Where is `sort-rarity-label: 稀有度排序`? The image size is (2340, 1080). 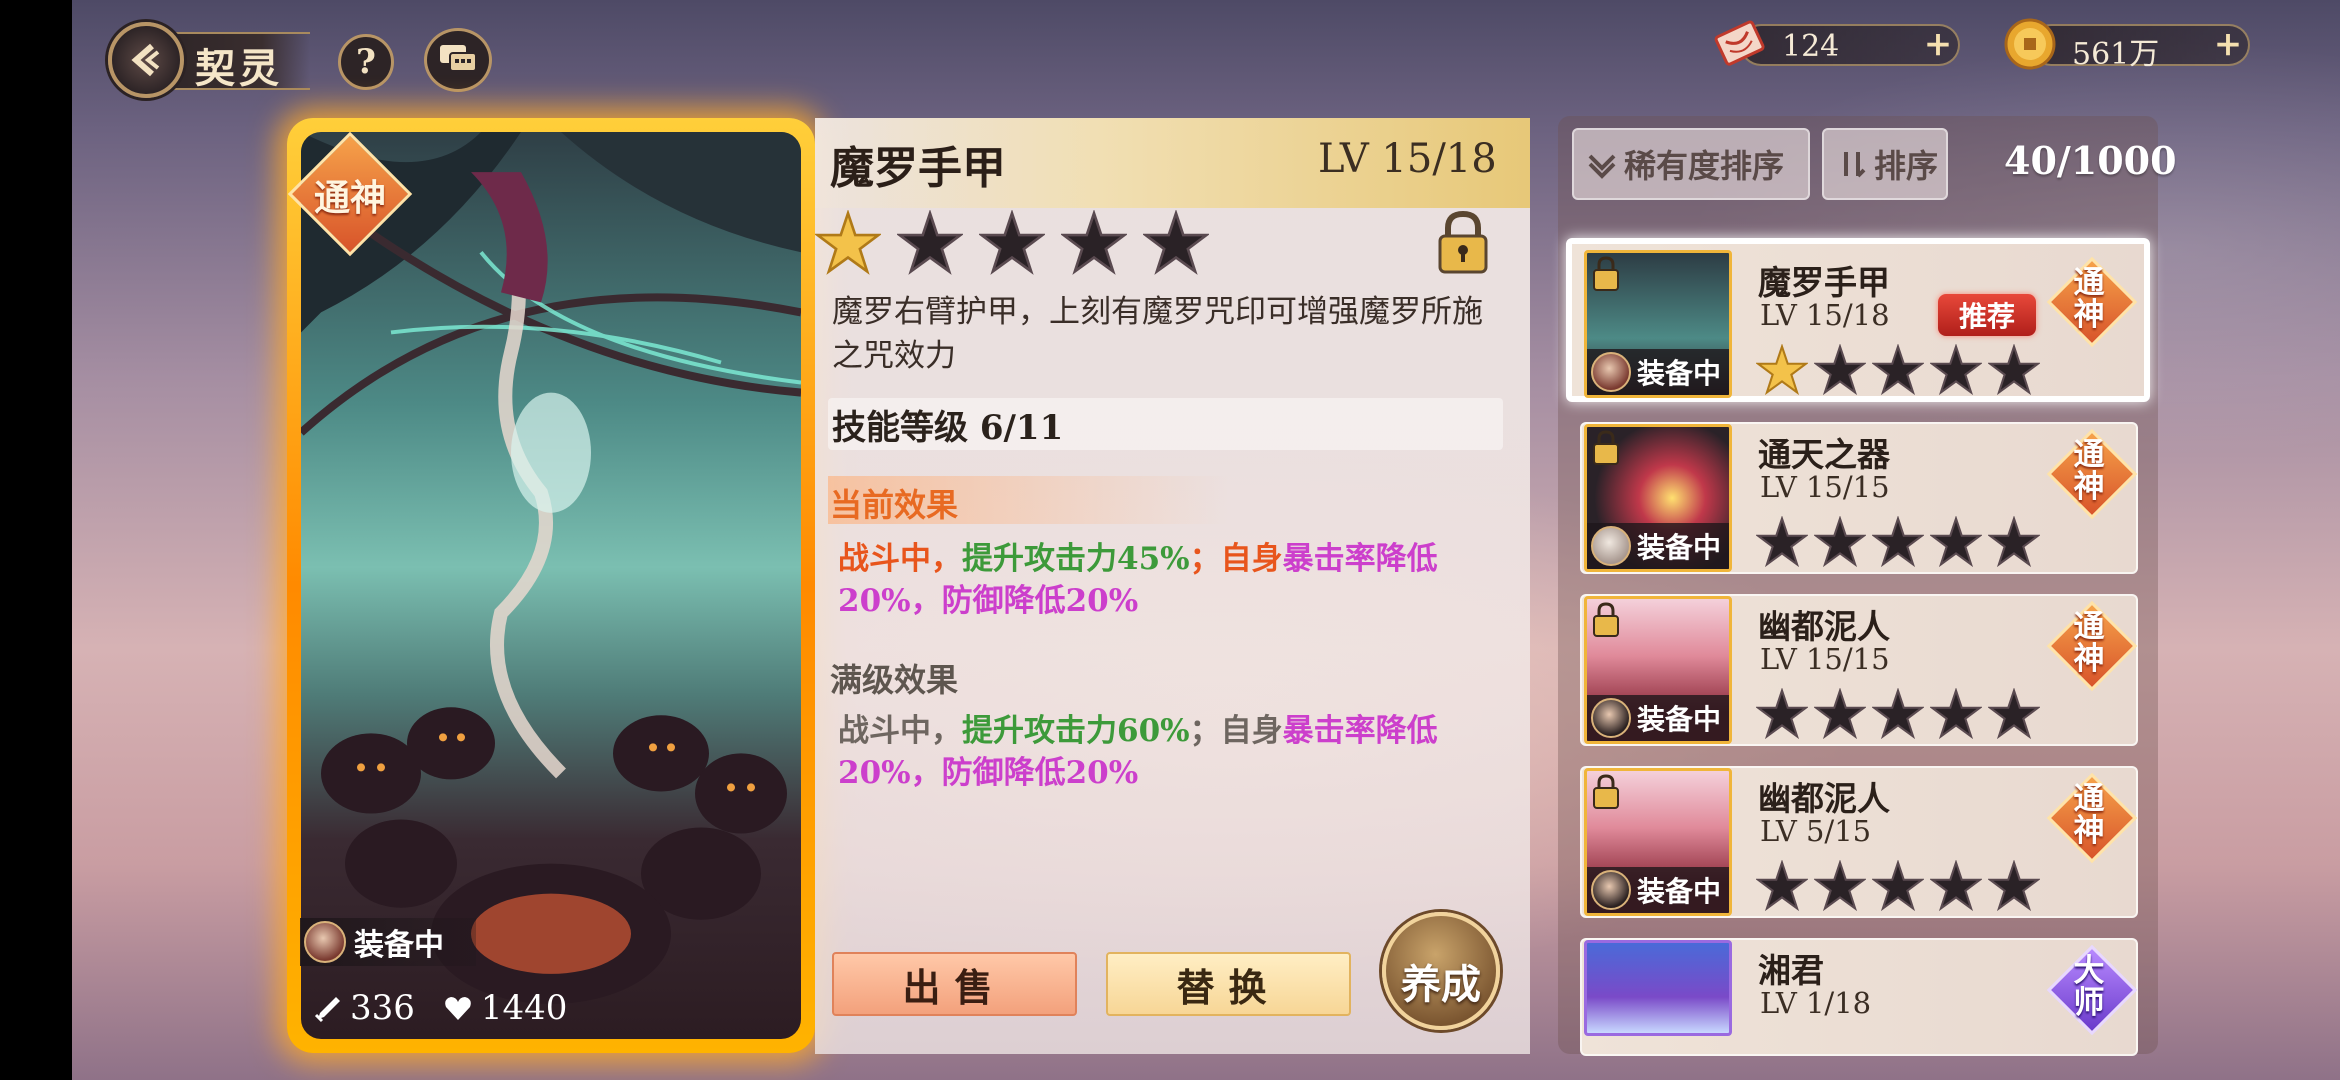 sort-rarity-label: 稀有度排序 is located at coordinates (1704, 166).